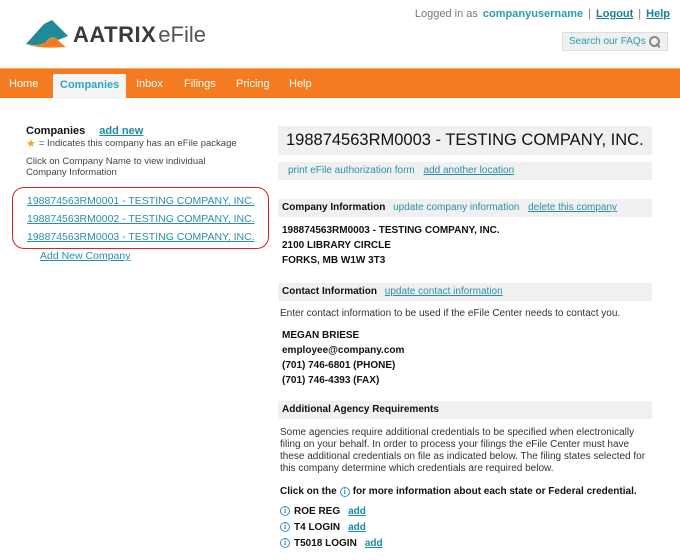 Image resolution: width=680 pixels, height=560 pixels. Describe the element at coordinates (141, 201) in the screenshot. I see `company-link: 198874563RM0001 - TESTING COMPANY, INC.` at that location.